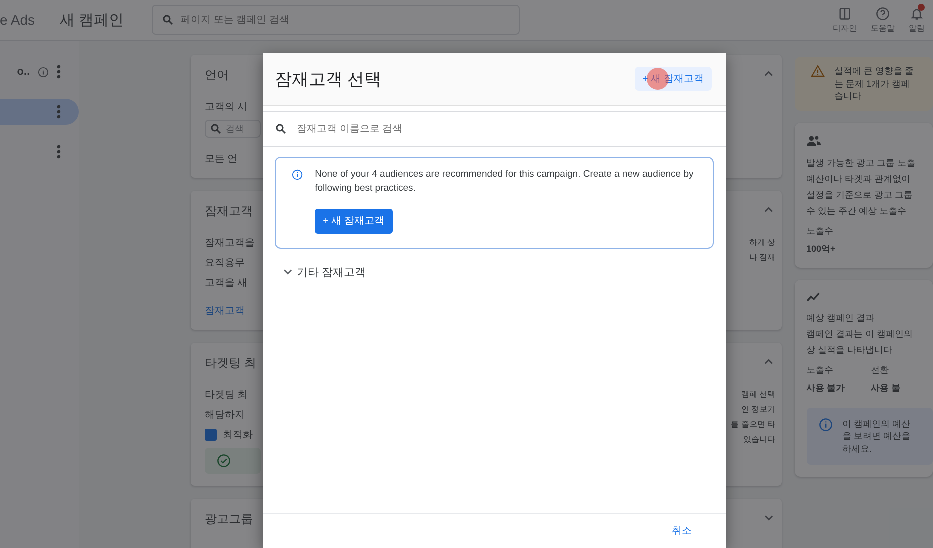 This screenshot has height=548, width=933. What do you see at coordinates (237, 435) in the screenshot?
I see `checkbox-label: 최적화` at bounding box center [237, 435].